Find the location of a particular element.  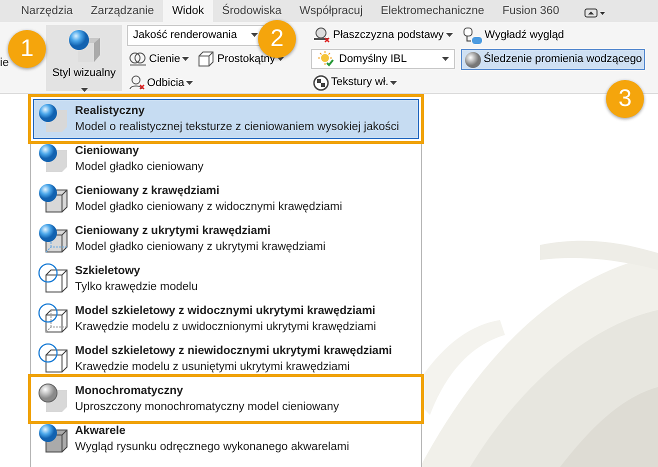

panel-toggle-icon is located at coordinates (595, 13).